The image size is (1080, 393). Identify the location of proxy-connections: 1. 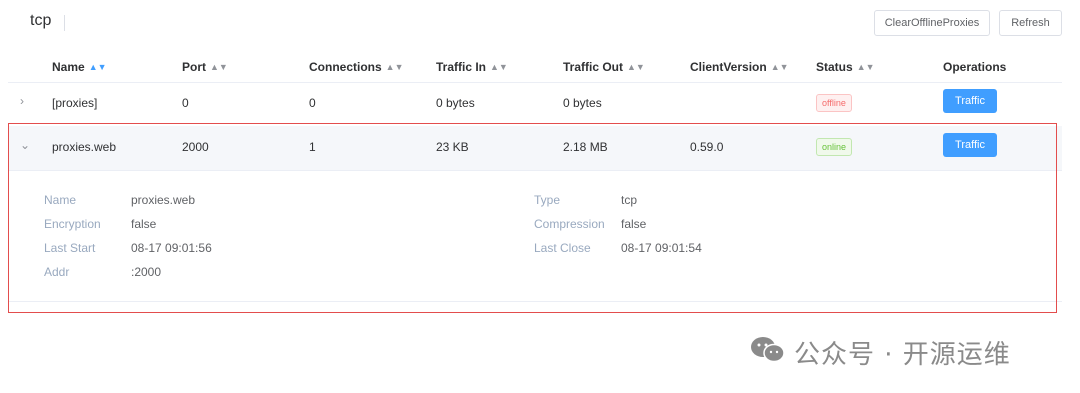
(312, 147).